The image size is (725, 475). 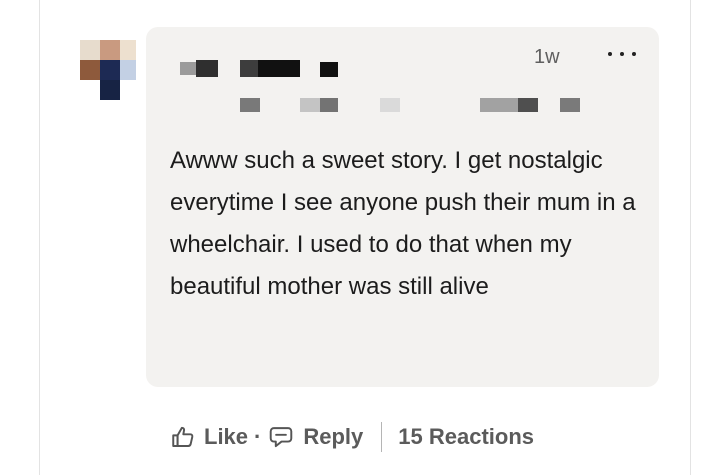 What do you see at coordinates (108, 70) in the screenshot?
I see `avatar` at bounding box center [108, 70].